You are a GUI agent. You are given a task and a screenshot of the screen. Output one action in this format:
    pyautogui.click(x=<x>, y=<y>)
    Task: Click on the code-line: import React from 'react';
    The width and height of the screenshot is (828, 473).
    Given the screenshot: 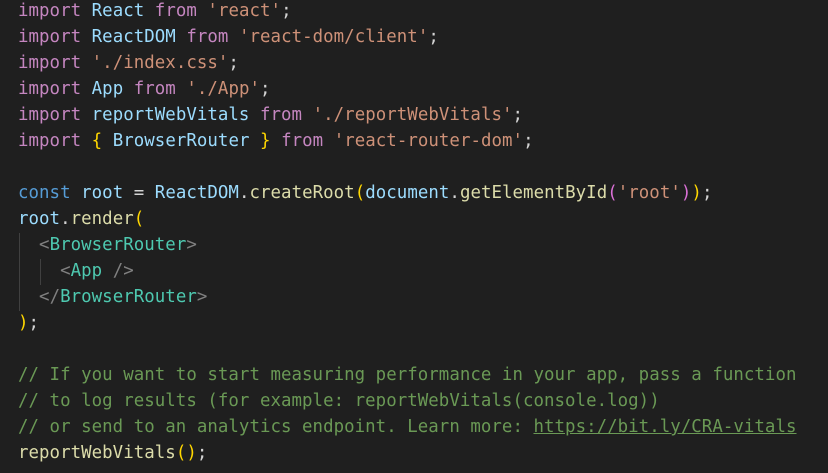 What is the action you would take?
    pyautogui.click(x=155, y=12)
    